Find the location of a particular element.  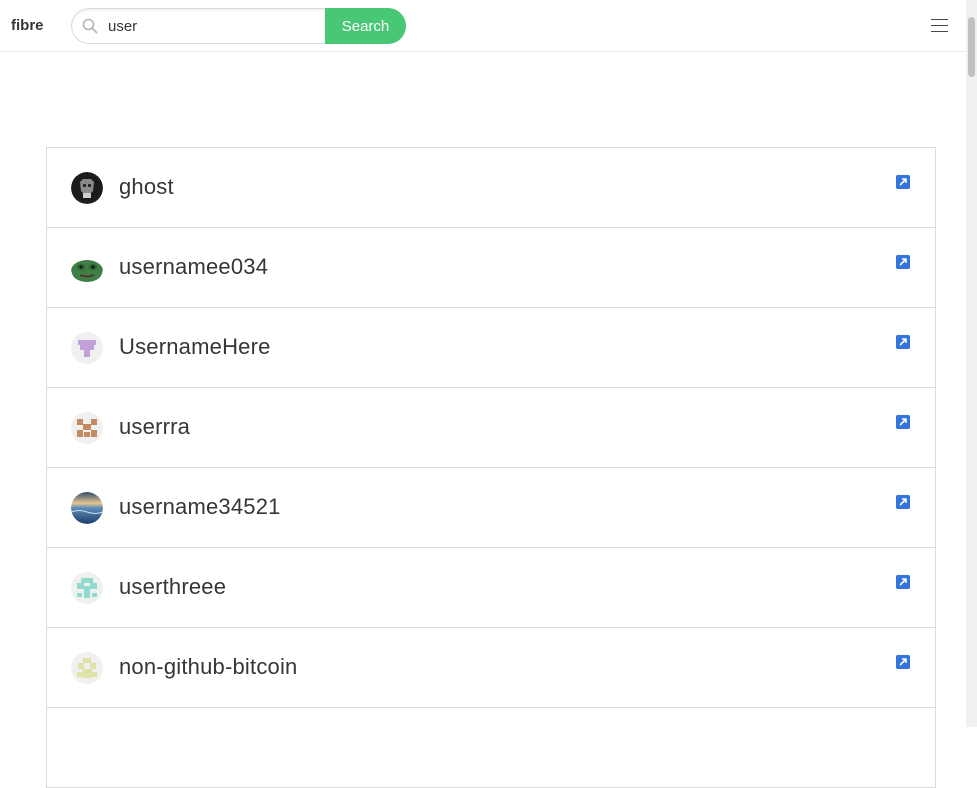

username: userthreee is located at coordinates (172, 587).